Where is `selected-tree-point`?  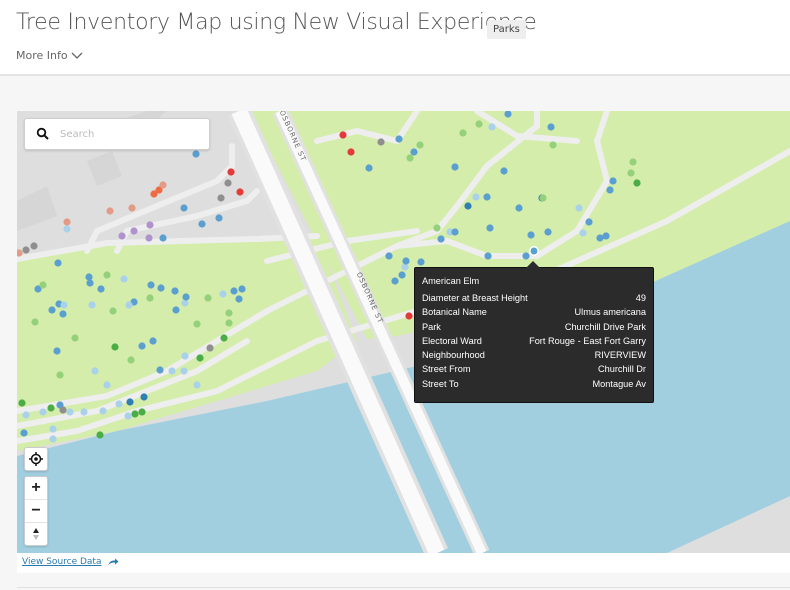 selected-tree-point is located at coordinates (534, 251).